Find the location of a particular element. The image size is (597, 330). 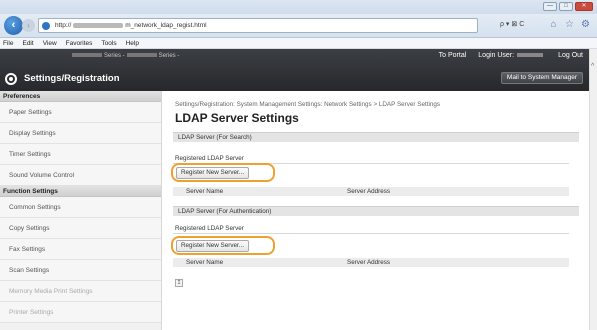

close-button: ✕ is located at coordinates (584, 6).